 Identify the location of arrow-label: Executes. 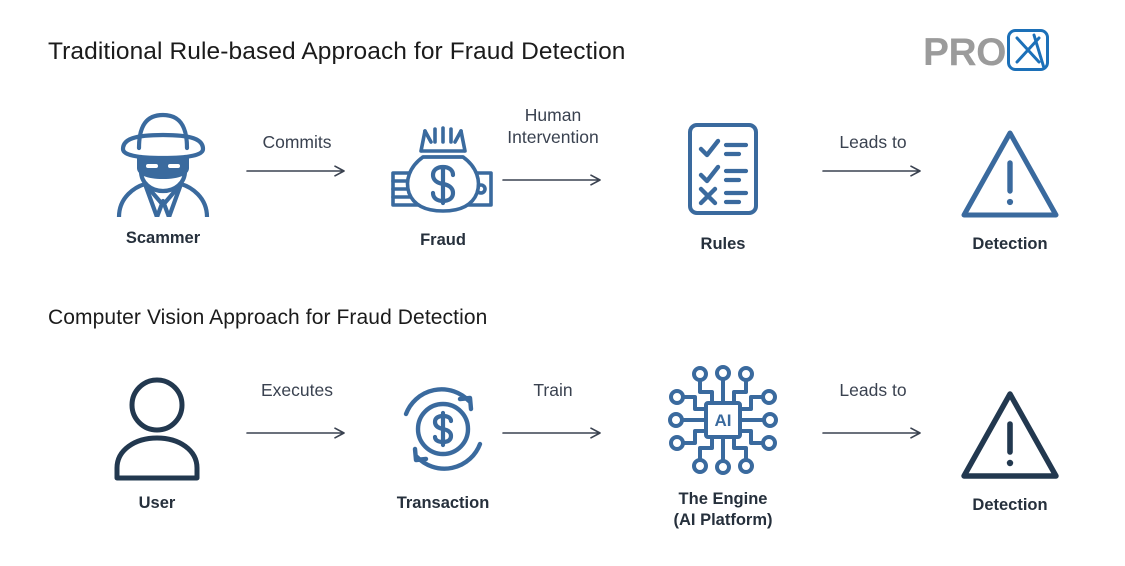
(297, 390).